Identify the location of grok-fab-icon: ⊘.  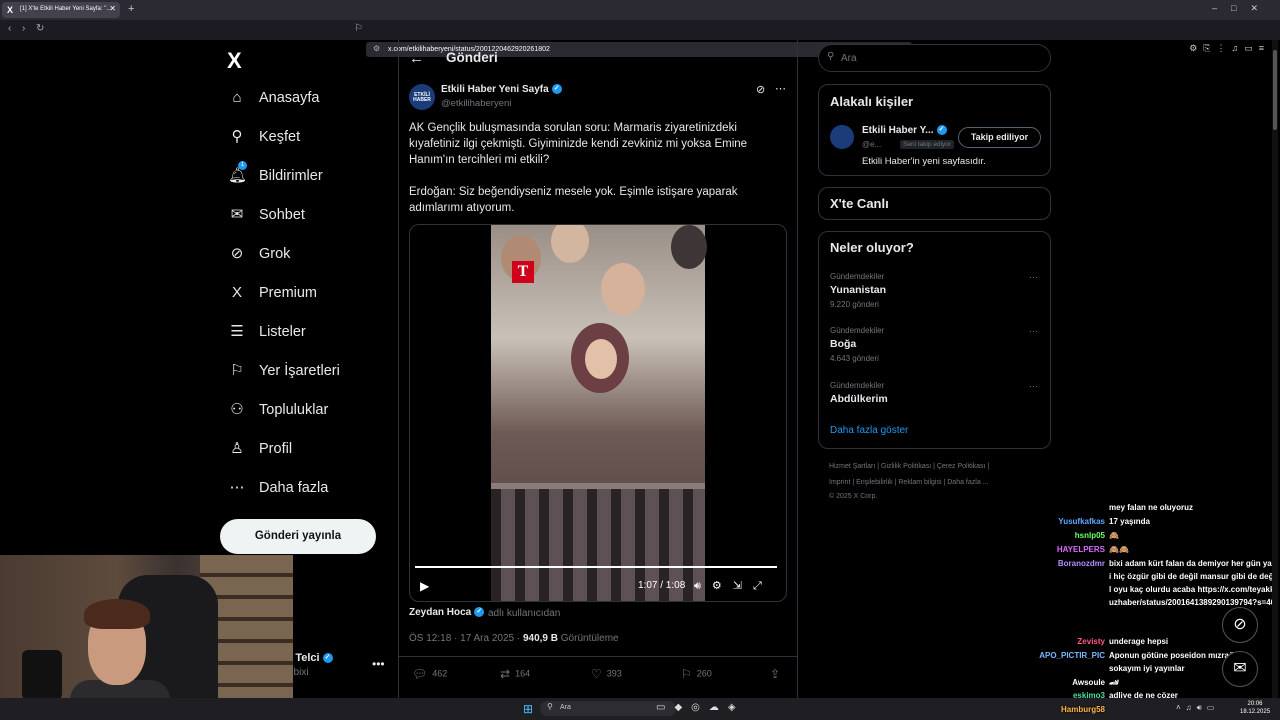
(1240, 625).